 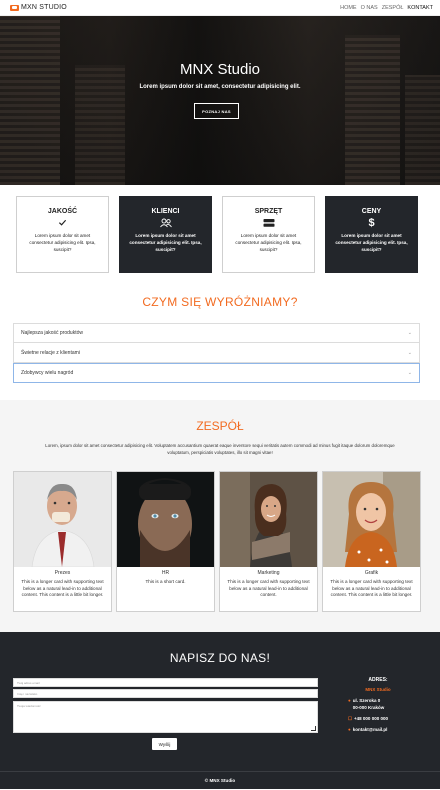 I want to click on team-photo-marketing, so click(x=268, y=519).